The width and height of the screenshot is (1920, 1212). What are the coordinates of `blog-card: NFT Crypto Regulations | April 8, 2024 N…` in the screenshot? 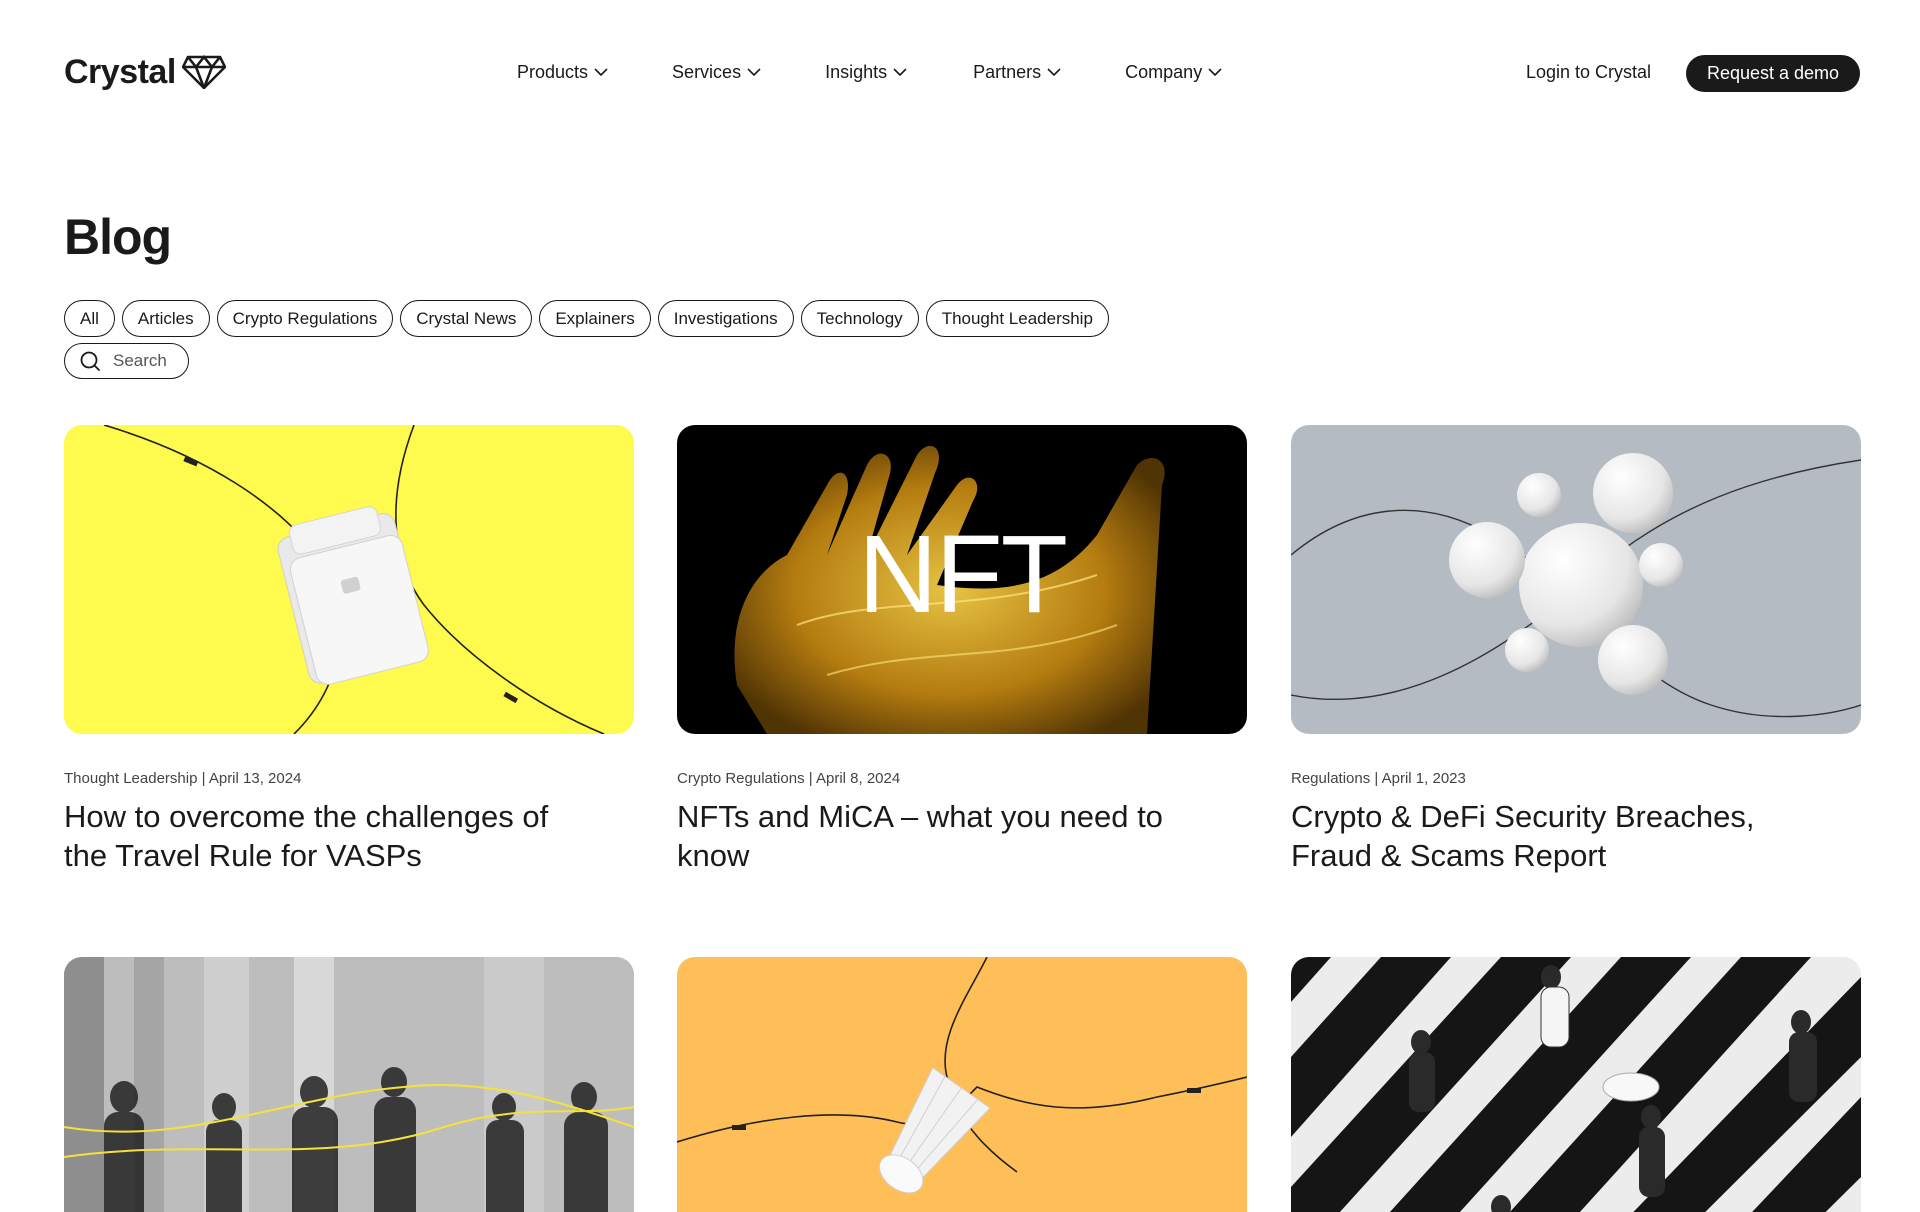 It's located at (962, 650).